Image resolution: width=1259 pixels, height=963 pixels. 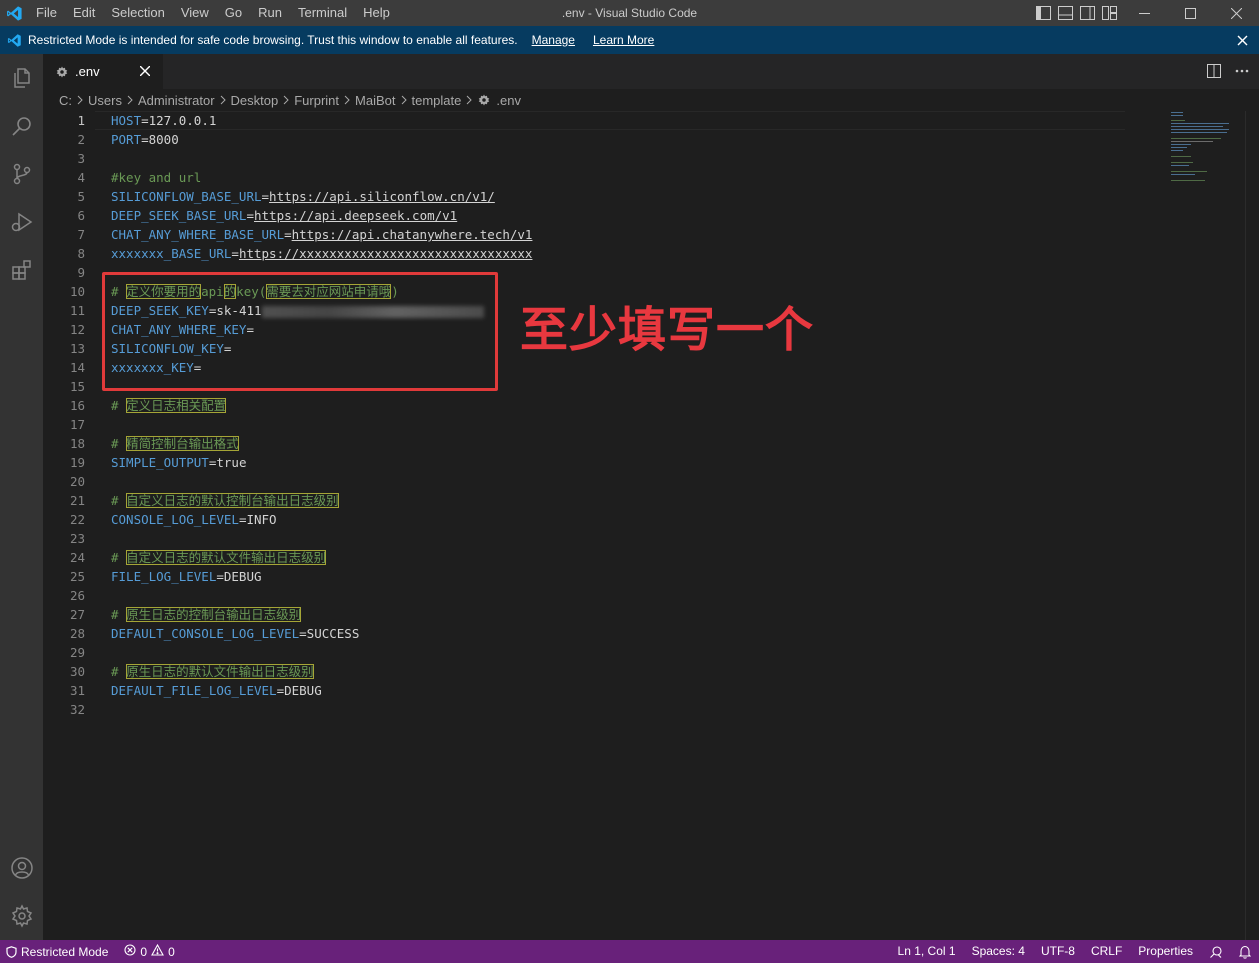 I want to click on breadcrumb-item: Users, so click(x=105, y=100).